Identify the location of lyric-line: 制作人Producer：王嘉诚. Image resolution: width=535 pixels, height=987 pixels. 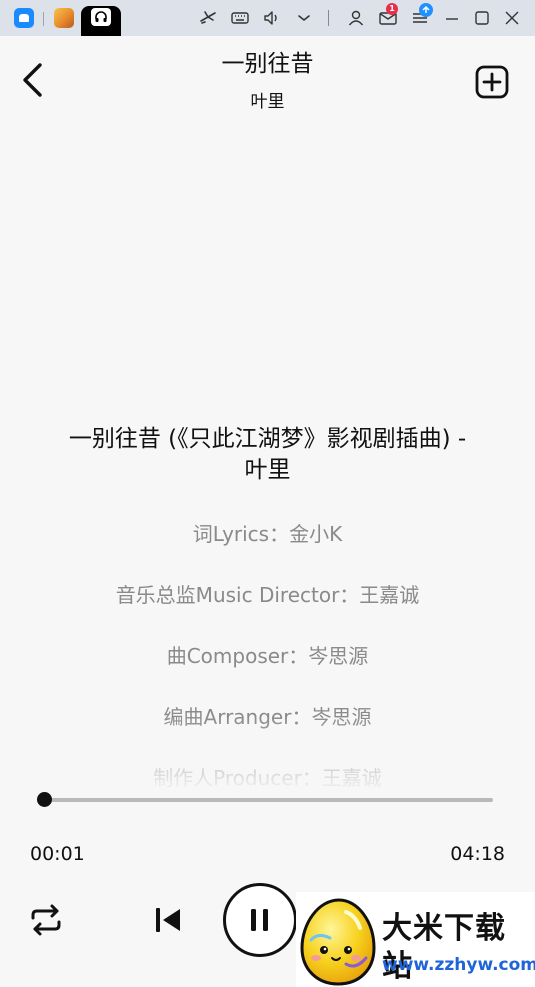
(267, 778).